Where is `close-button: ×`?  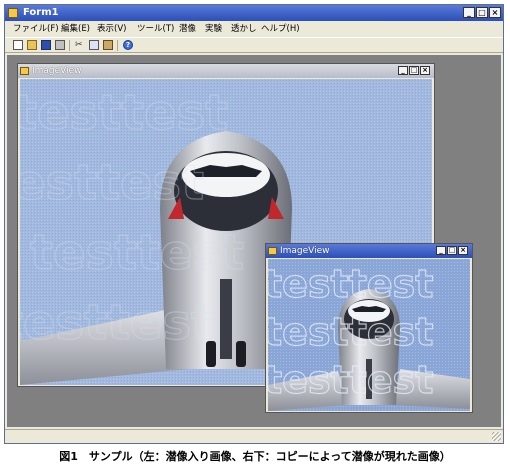 close-button: × is located at coordinates (495, 12).